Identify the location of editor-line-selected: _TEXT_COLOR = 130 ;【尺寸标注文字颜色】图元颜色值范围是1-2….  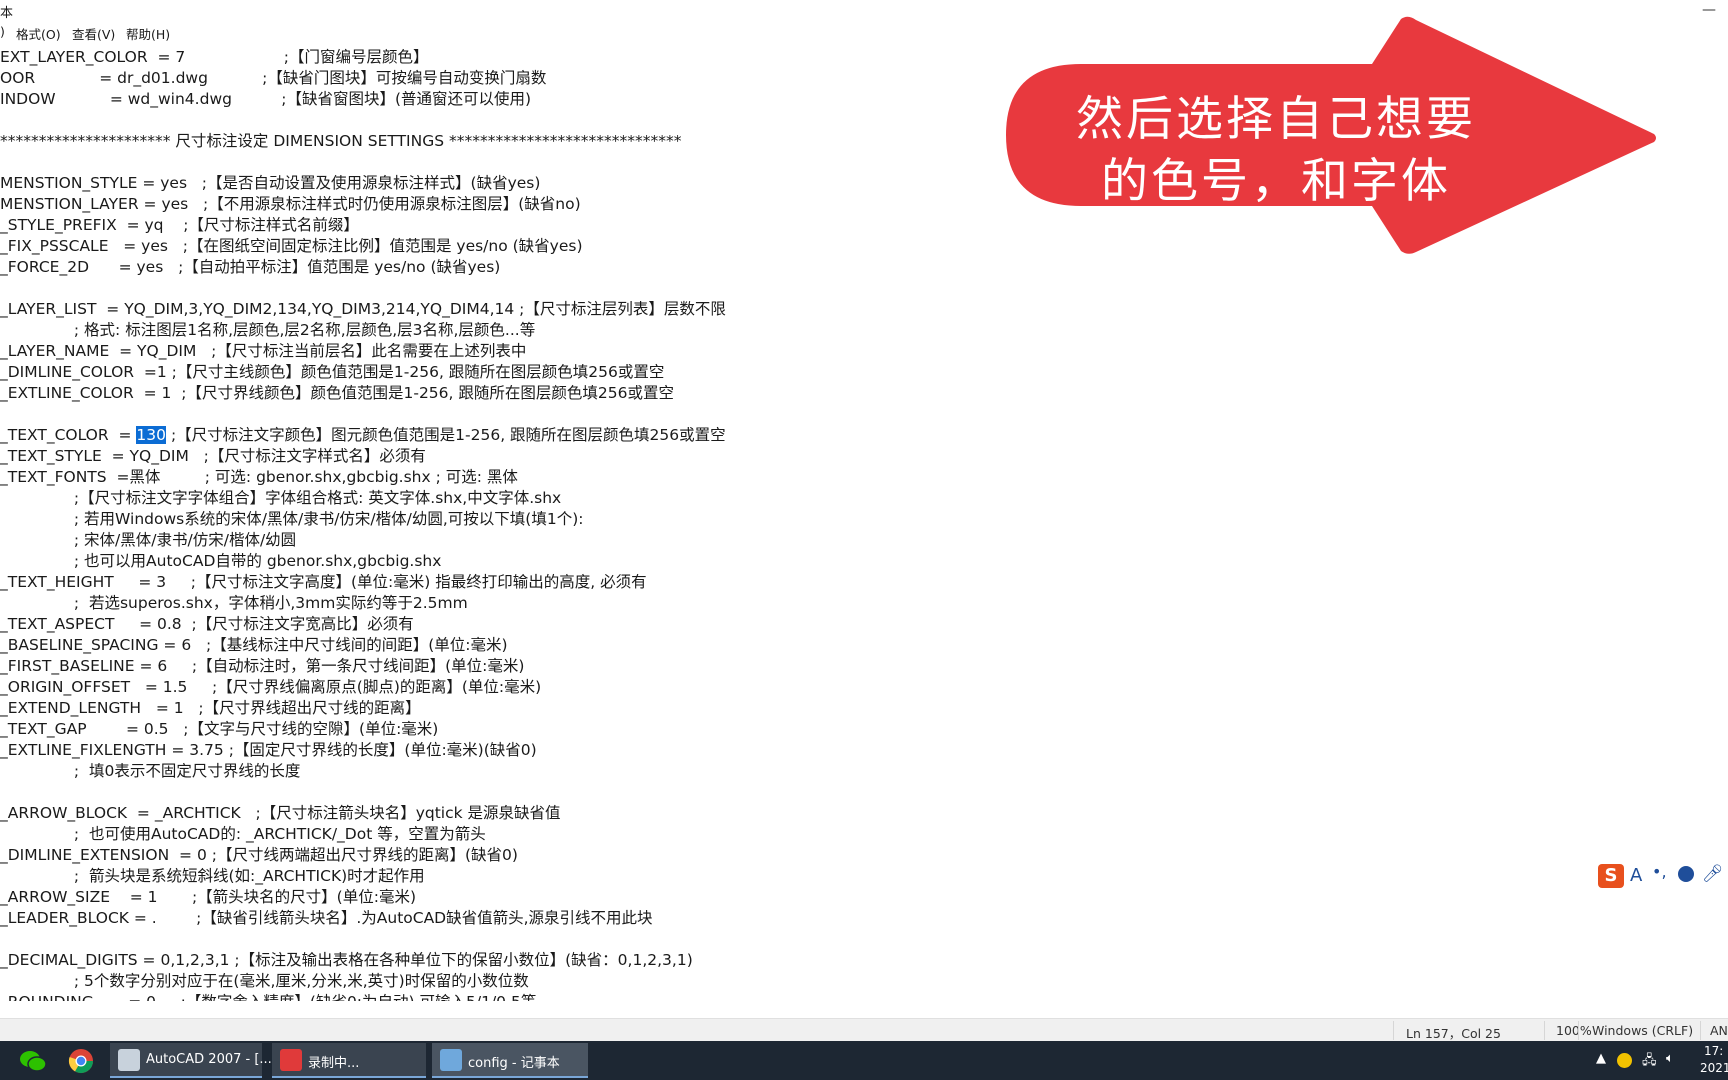
(363, 435).